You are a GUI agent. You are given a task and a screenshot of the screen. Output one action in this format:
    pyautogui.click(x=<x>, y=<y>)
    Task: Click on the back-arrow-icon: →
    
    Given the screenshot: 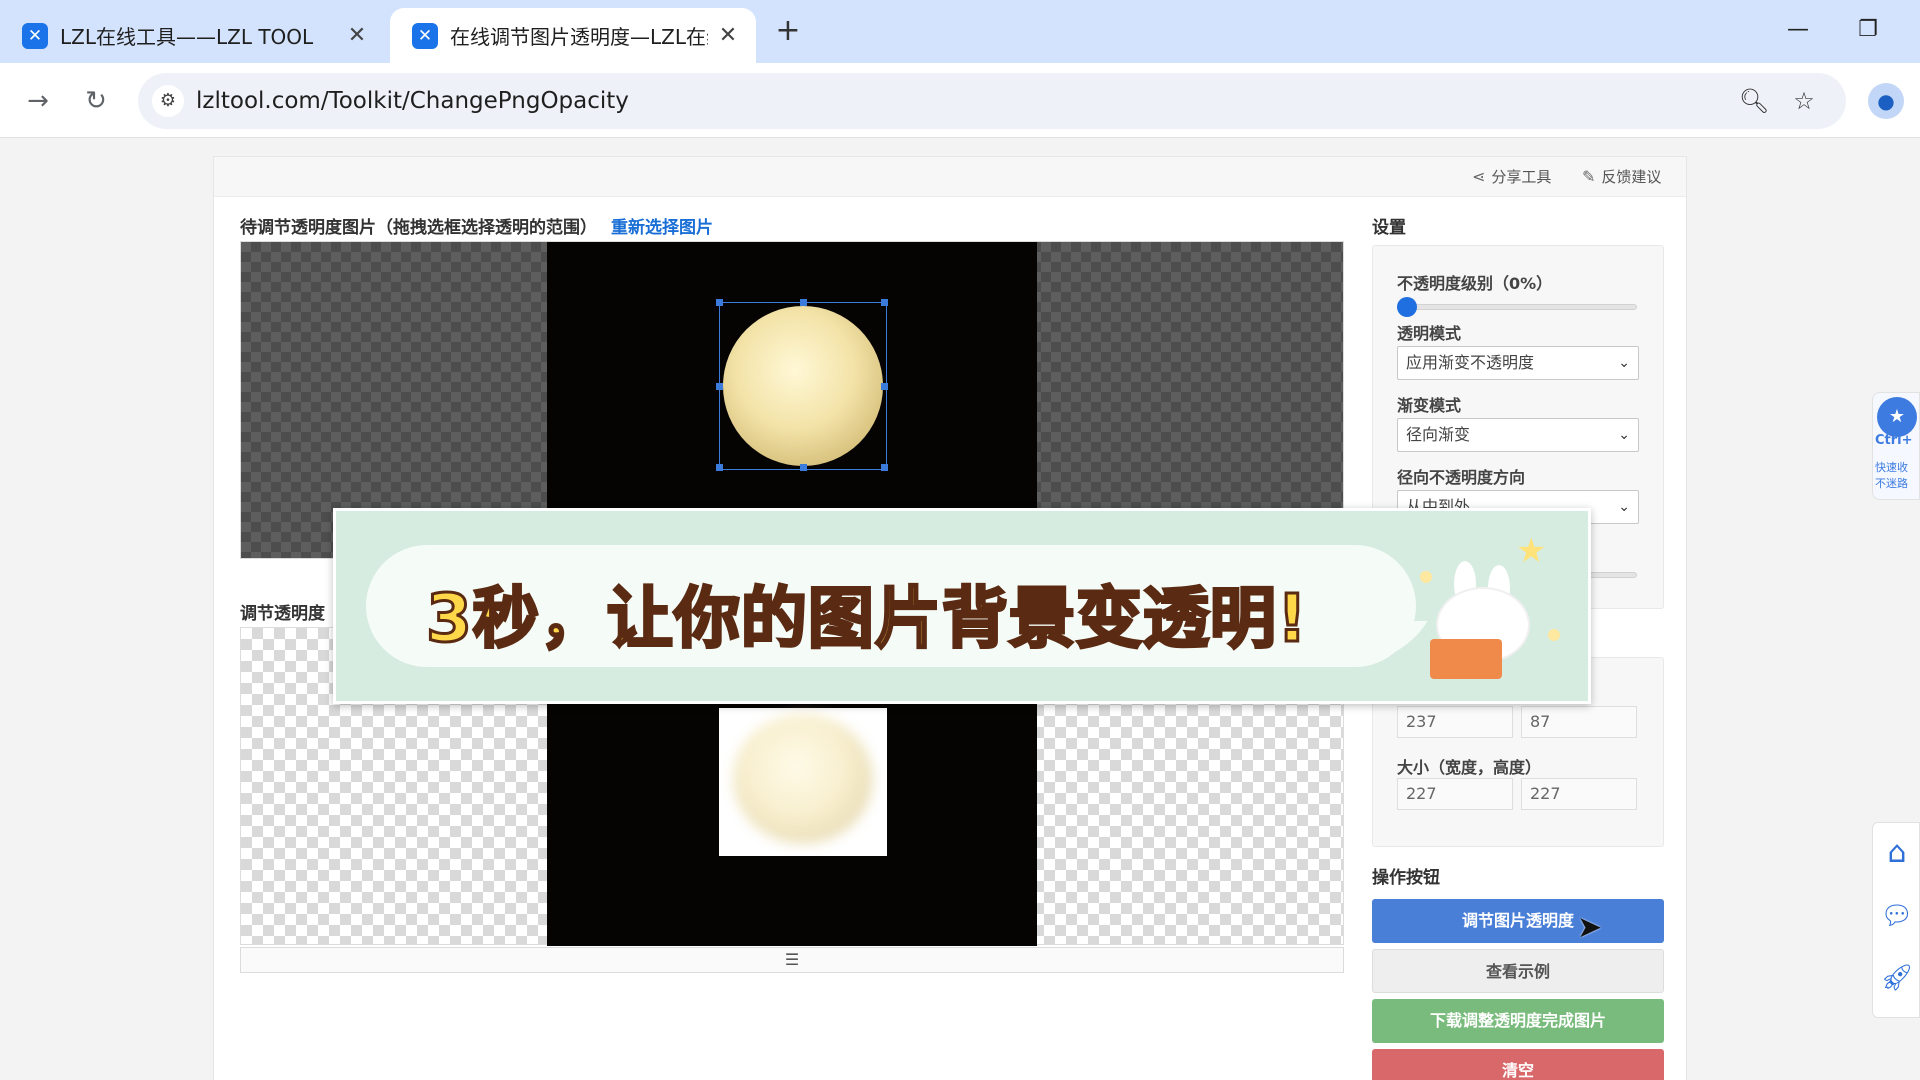 What is the action you would take?
    pyautogui.click(x=38, y=101)
    